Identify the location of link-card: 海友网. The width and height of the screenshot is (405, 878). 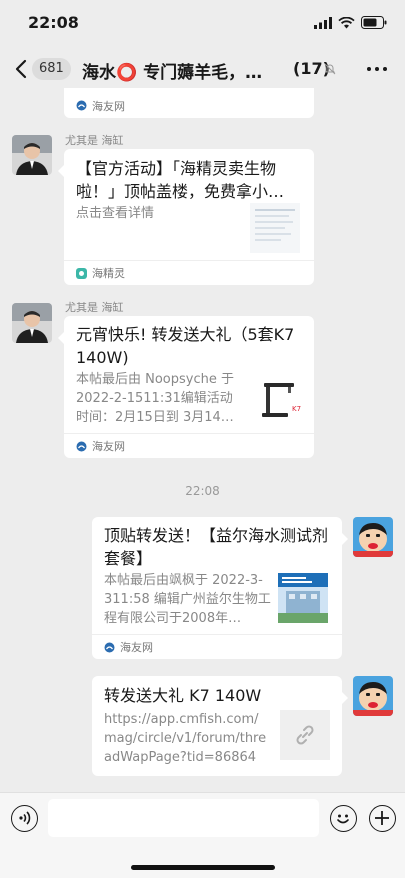
(189, 103).